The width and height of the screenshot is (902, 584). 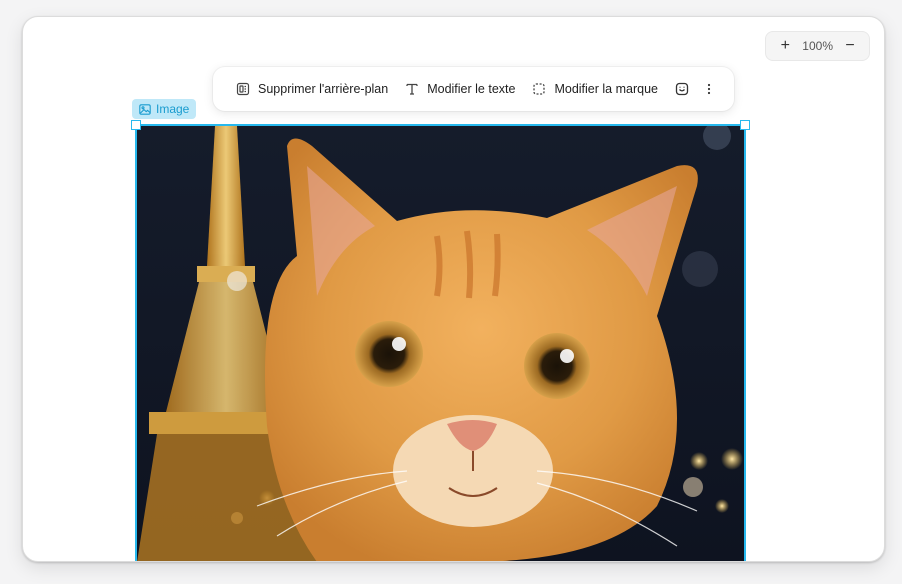 I want to click on plus-icon: +, so click(x=785, y=45).